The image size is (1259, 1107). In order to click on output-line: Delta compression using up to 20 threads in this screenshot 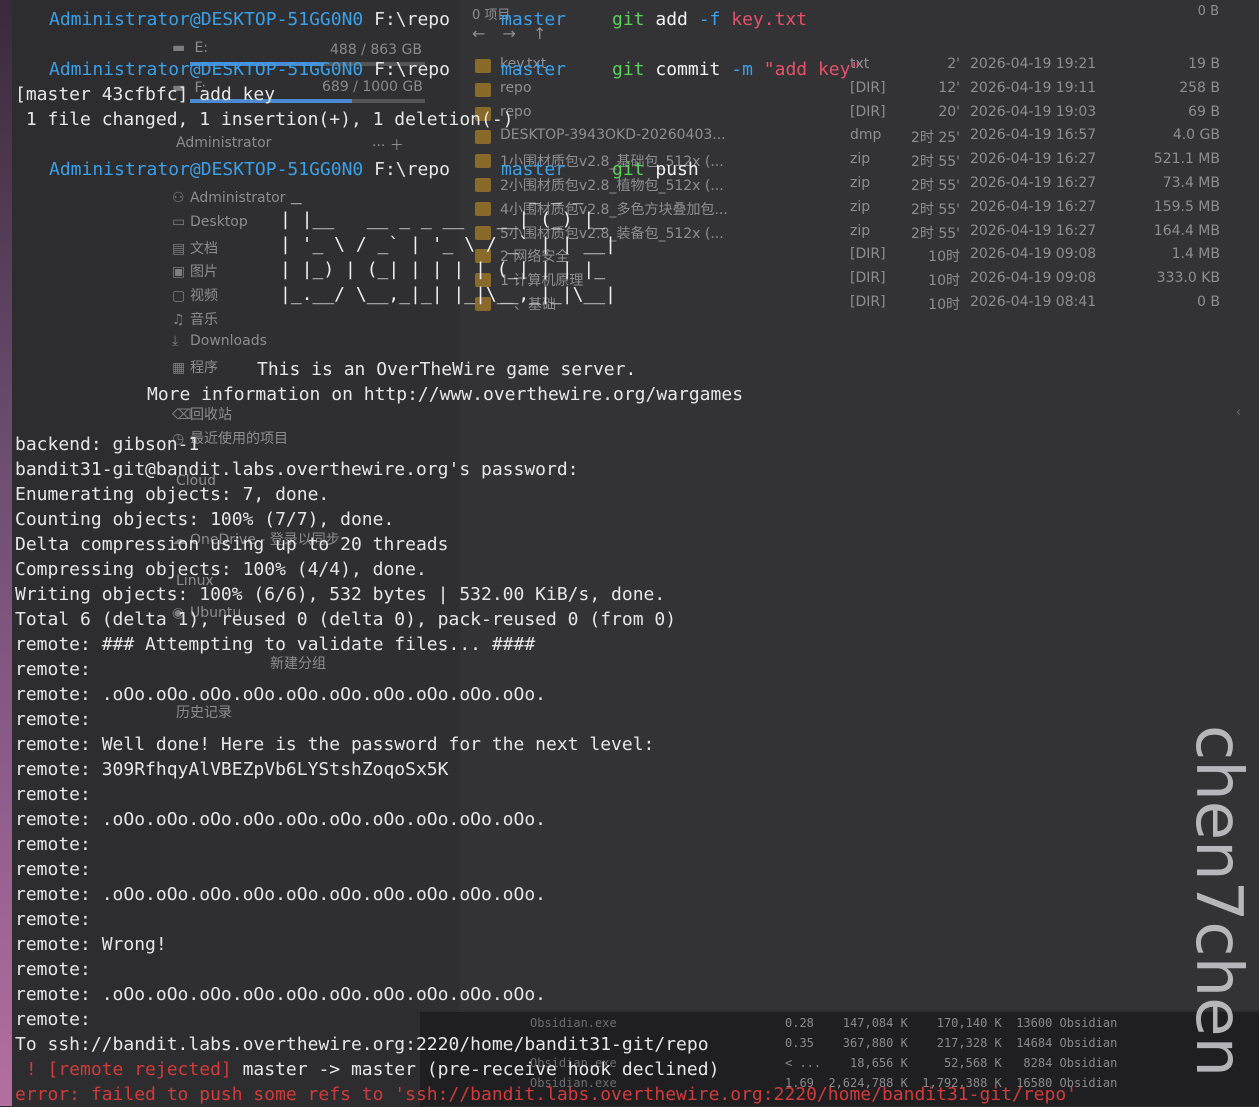, I will do `click(232, 544)`.